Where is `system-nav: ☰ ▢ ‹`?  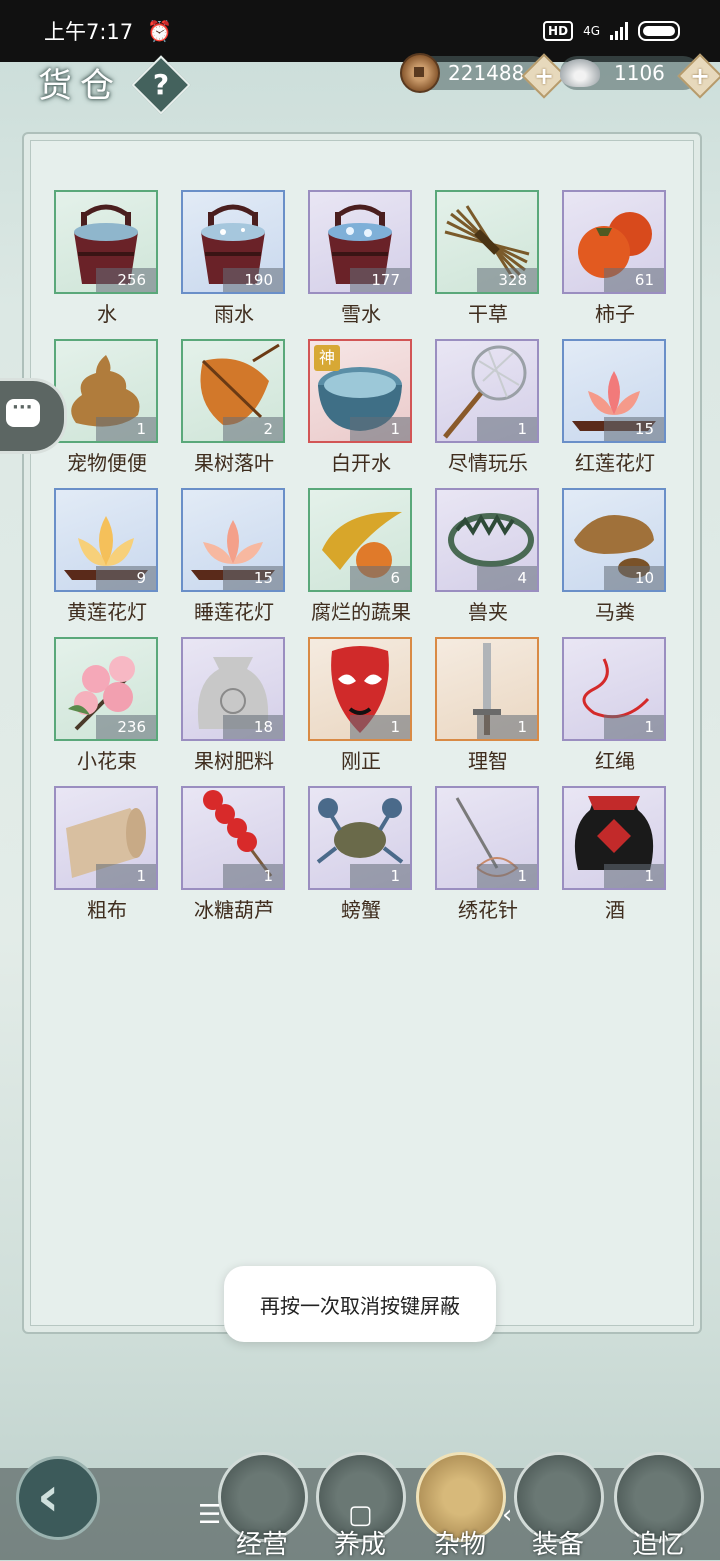 system-nav: ☰ ▢ ‹ is located at coordinates (360, 1520).